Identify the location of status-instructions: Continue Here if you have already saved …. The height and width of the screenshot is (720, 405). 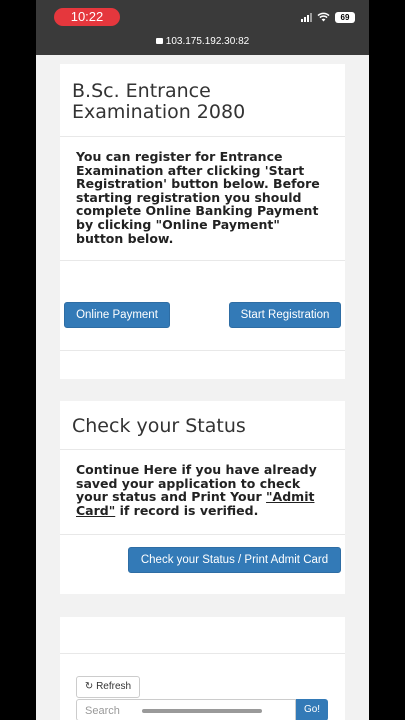
(202, 490).